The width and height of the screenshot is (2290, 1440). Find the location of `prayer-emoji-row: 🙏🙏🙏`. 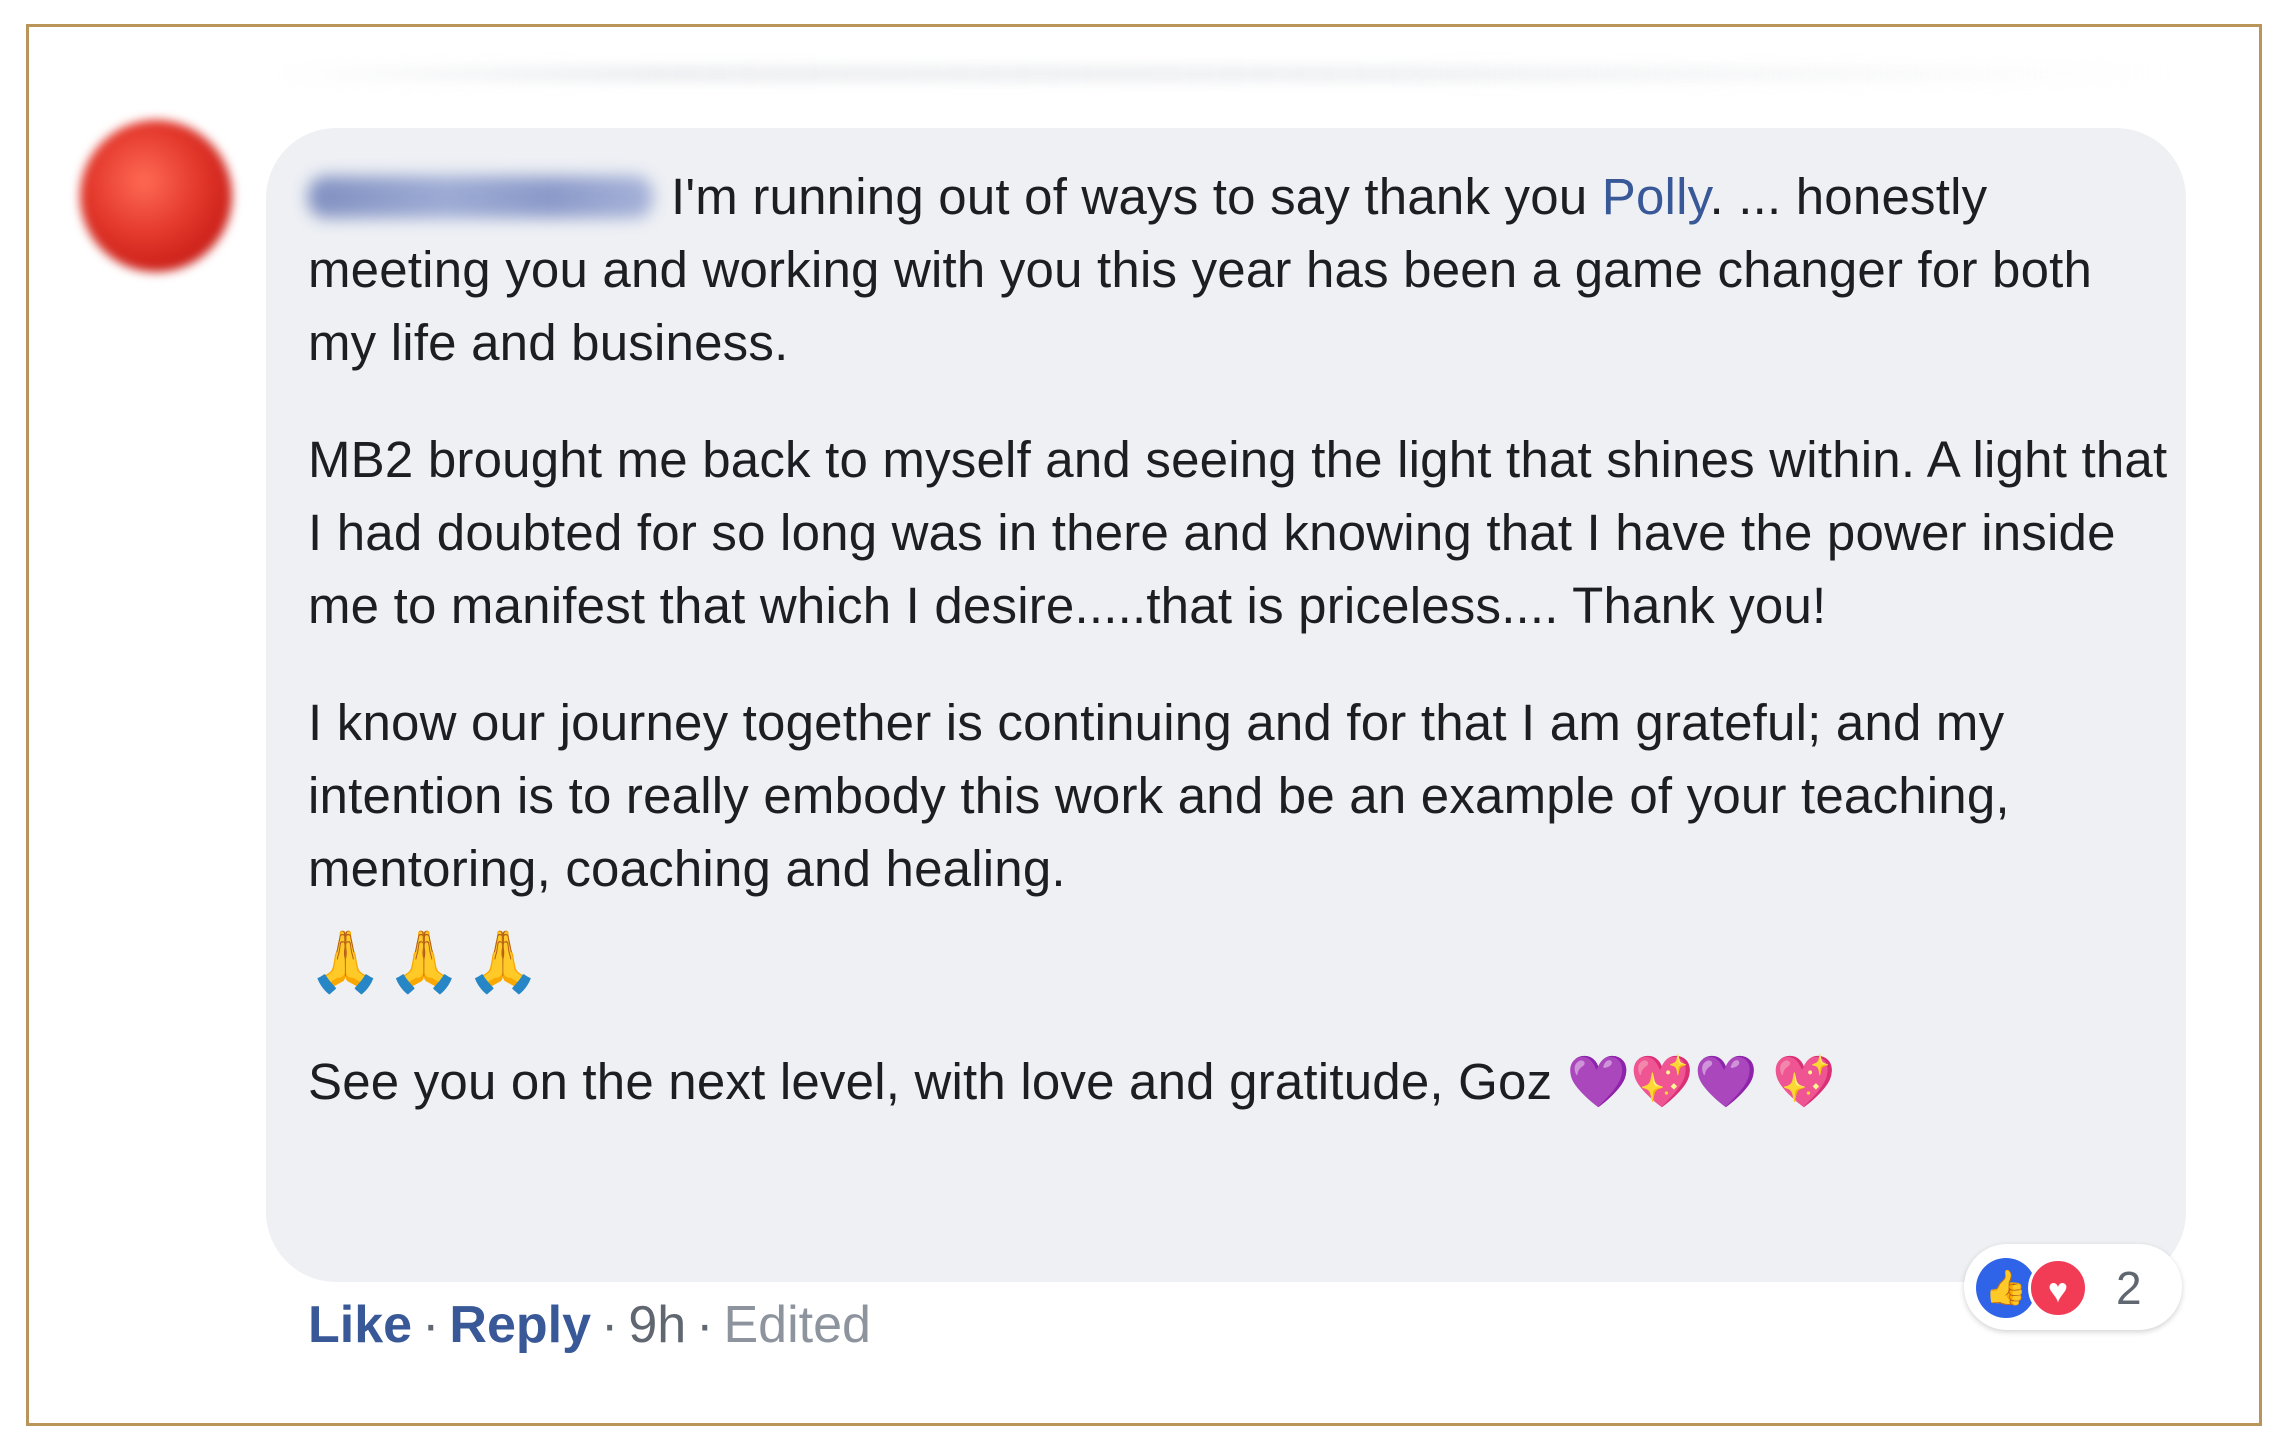

prayer-emoji-row: 🙏🙏🙏 is located at coordinates (1238, 962).